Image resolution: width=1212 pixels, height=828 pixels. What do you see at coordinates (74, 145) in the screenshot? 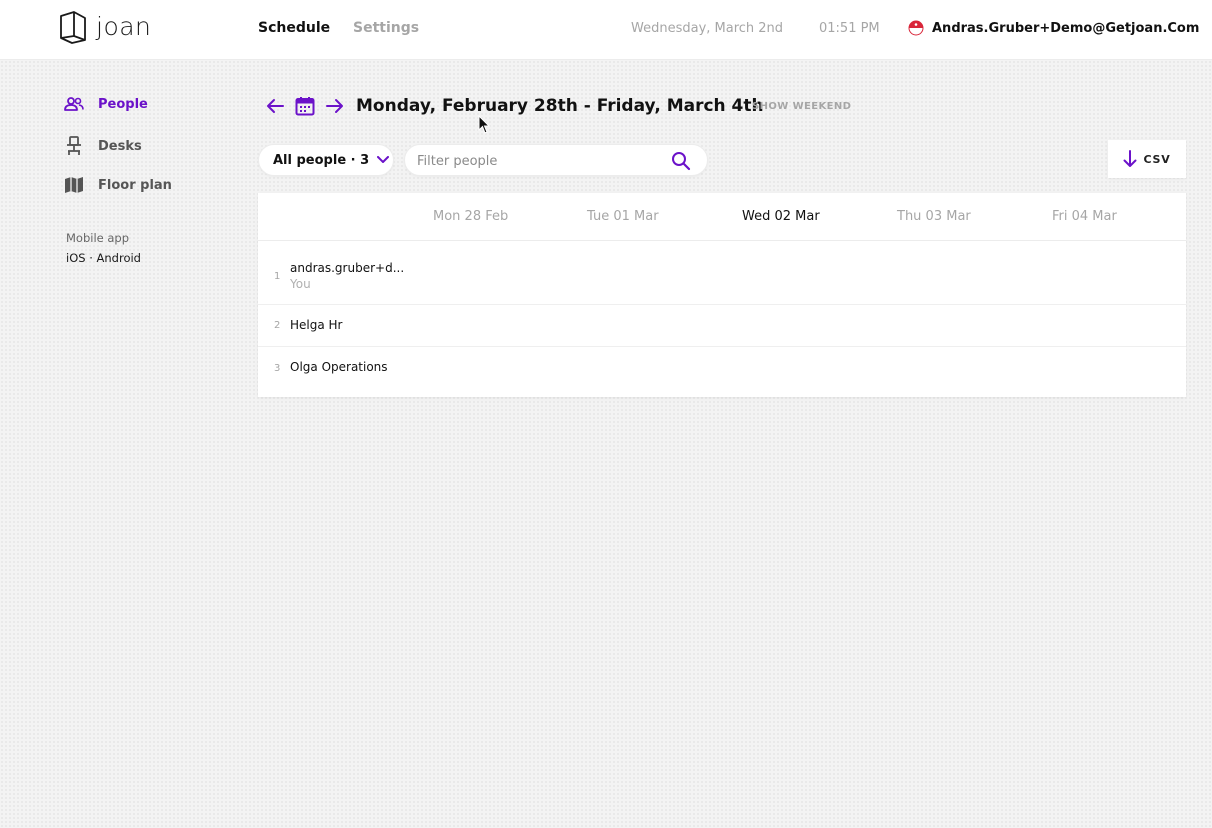
I see `desk-chair-icon` at bounding box center [74, 145].